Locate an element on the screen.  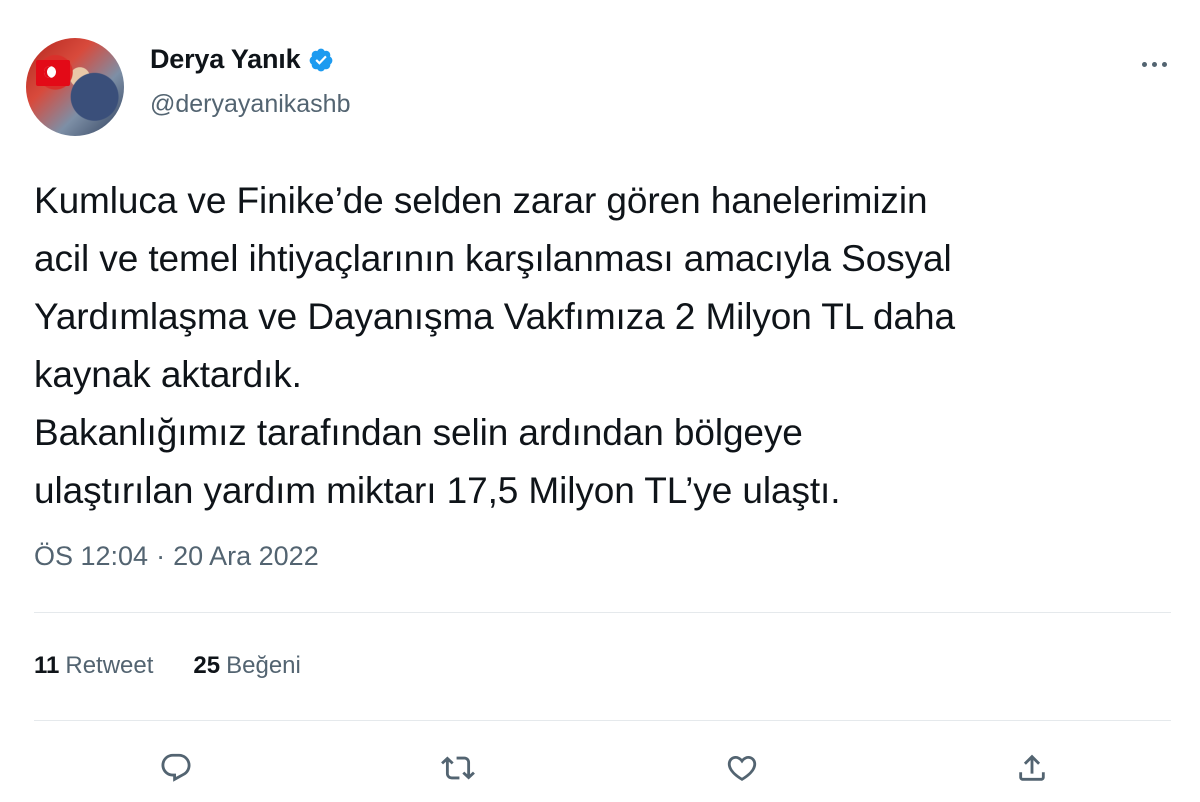
flag-graphic is located at coordinates (53, 73).